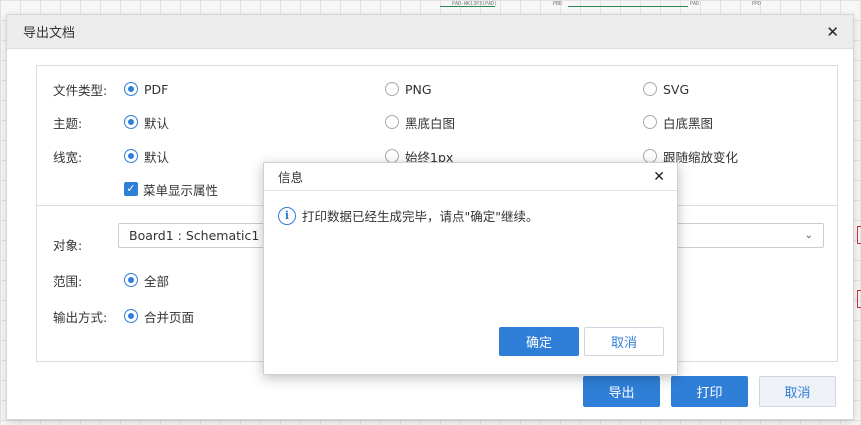 The height and width of the screenshot is (425, 861). What do you see at coordinates (88, 156) in the screenshot?
I see `linewidth-row: 线宽:` at bounding box center [88, 156].